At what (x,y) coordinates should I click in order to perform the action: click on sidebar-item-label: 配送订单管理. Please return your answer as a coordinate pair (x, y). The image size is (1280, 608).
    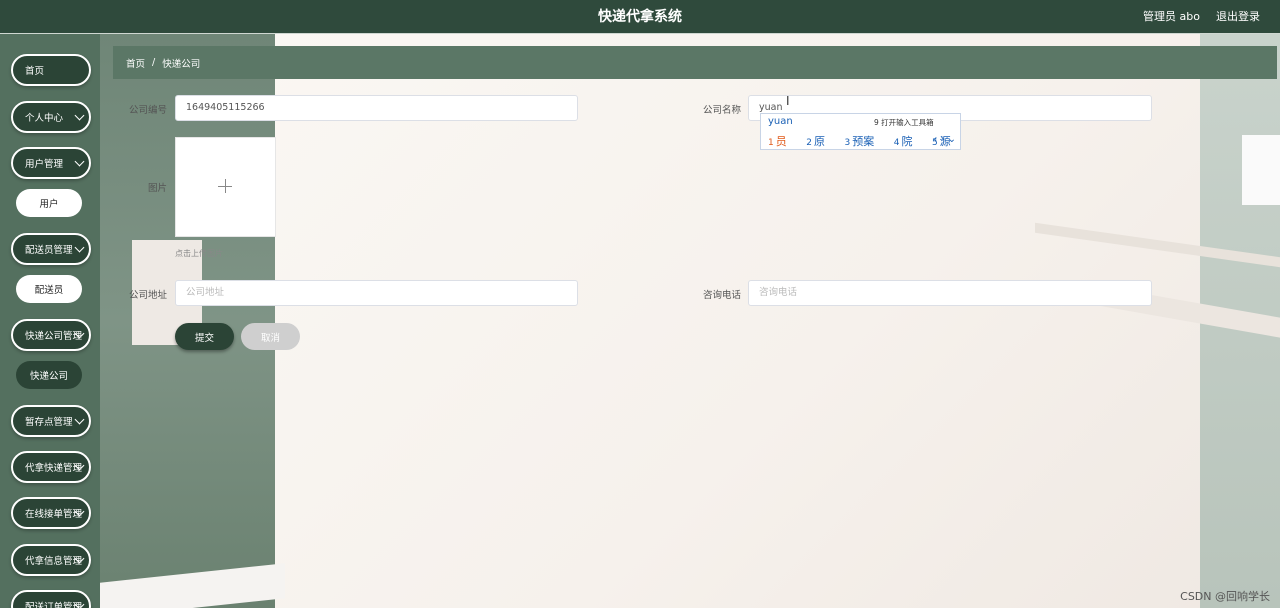
    Looking at the image, I should click on (54, 605).